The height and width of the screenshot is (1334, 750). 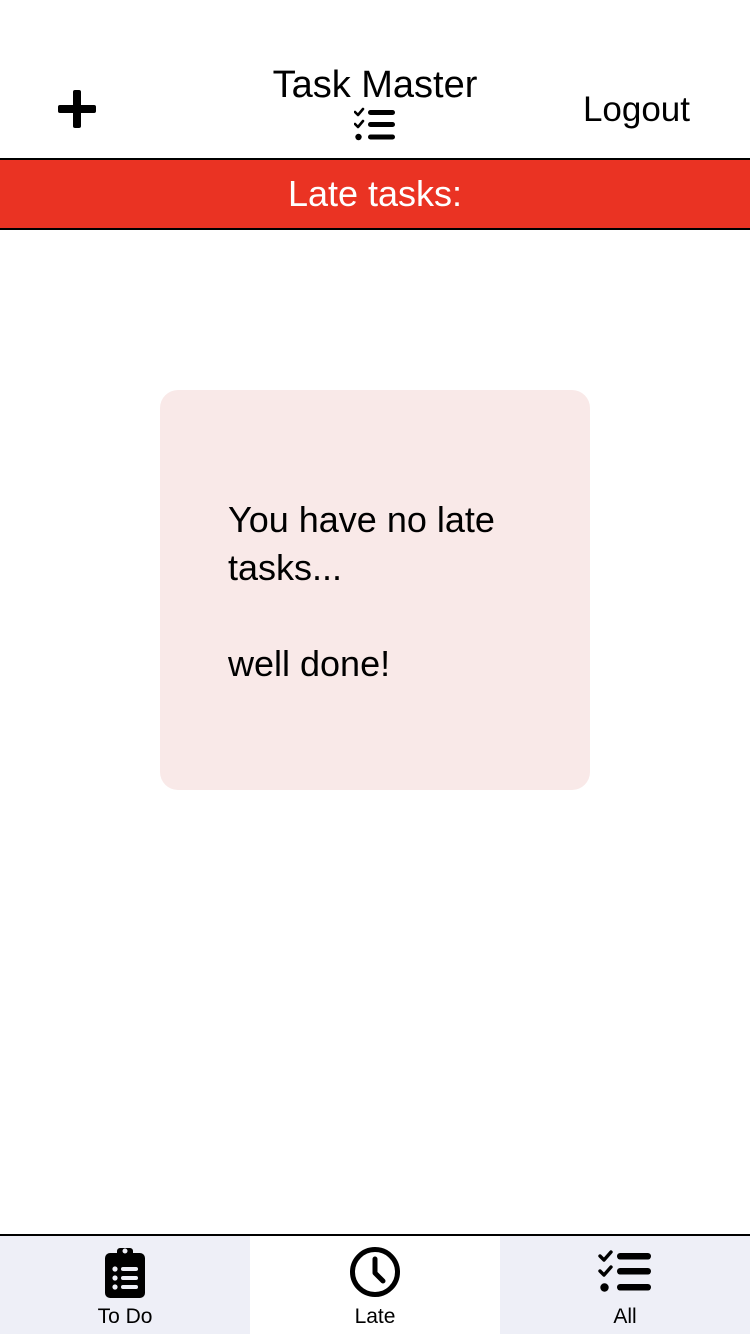 What do you see at coordinates (375, 1316) in the screenshot?
I see `tab-late-label: Late` at bounding box center [375, 1316].